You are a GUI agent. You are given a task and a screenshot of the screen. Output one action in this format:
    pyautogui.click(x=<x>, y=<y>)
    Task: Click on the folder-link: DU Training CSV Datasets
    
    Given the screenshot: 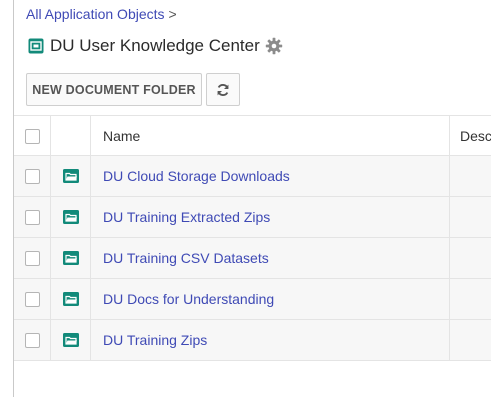 What is the action you would take?
    pyautogui.click(x=186, y=258)
    